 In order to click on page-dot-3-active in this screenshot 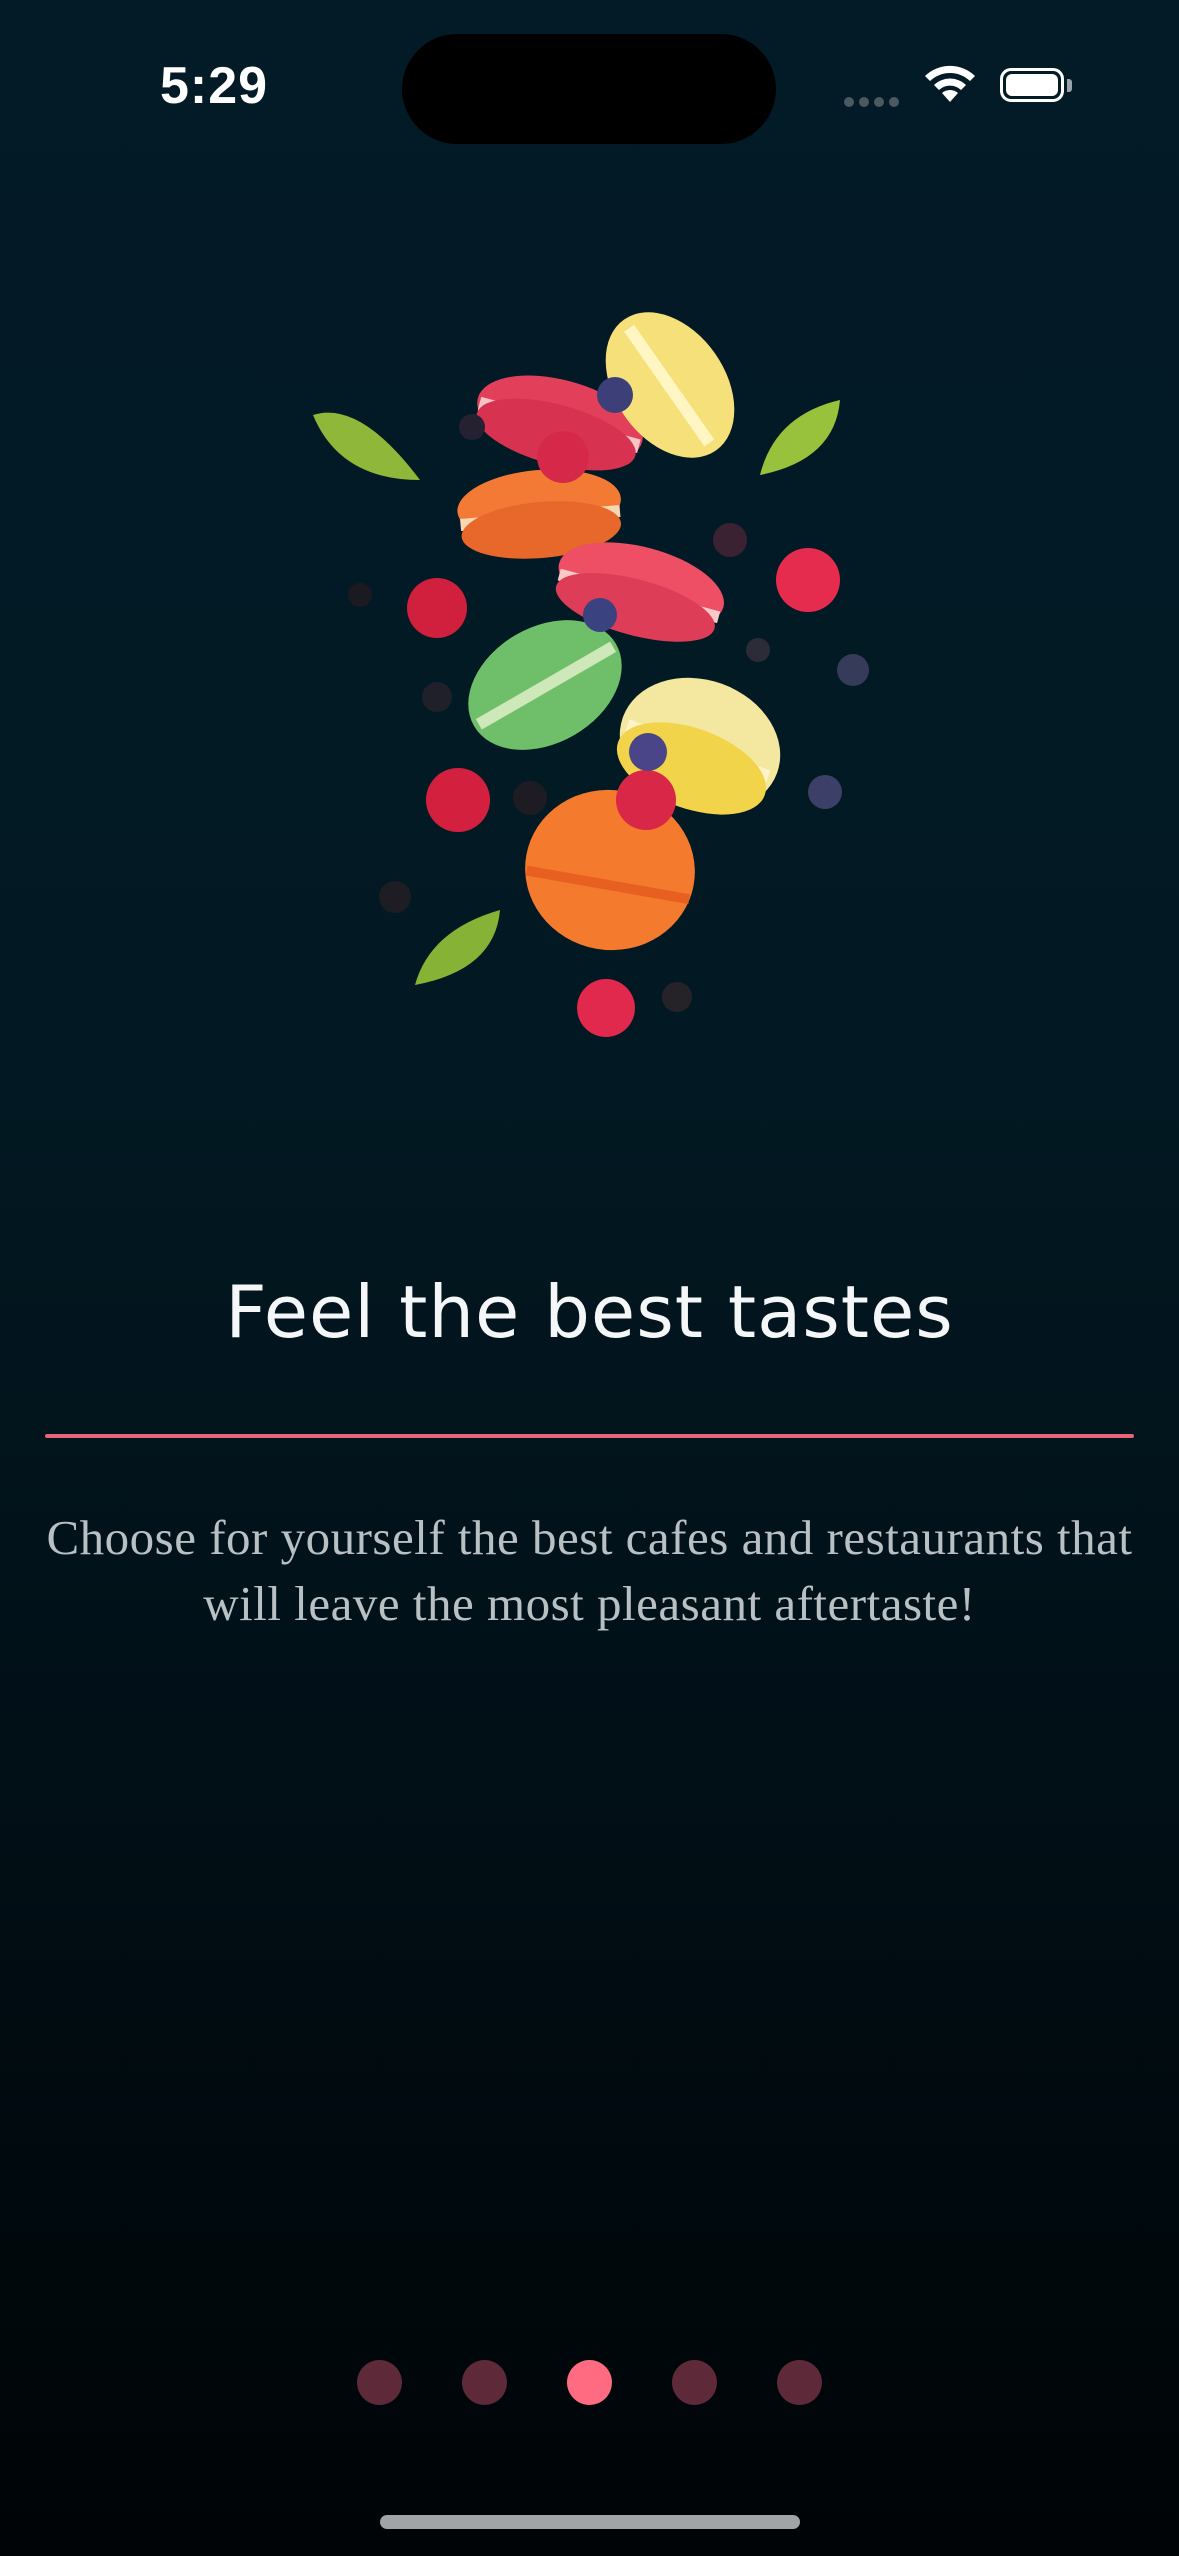, I will do `click(589, 2382)`.